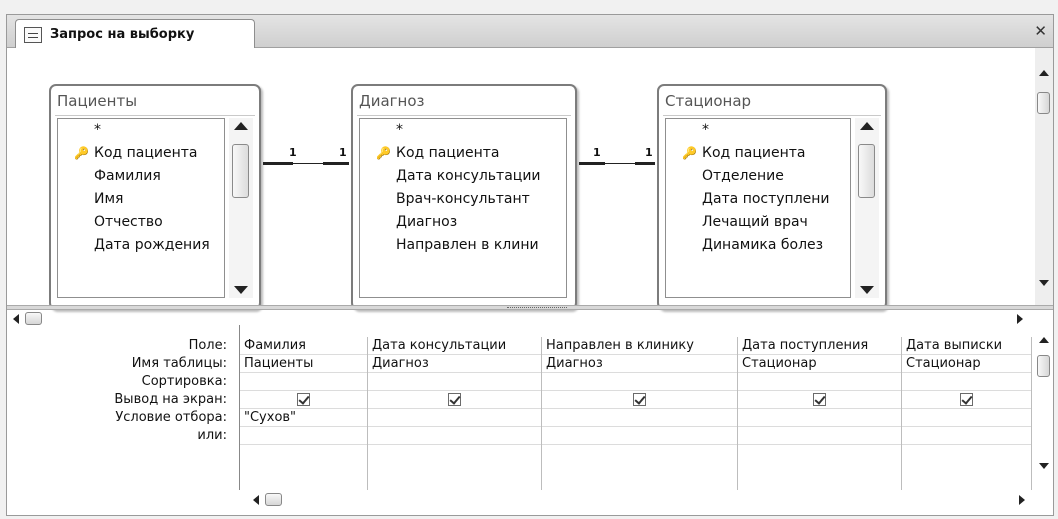  I want to click on grid-vertical-scrollbar, so click(1044, 402).